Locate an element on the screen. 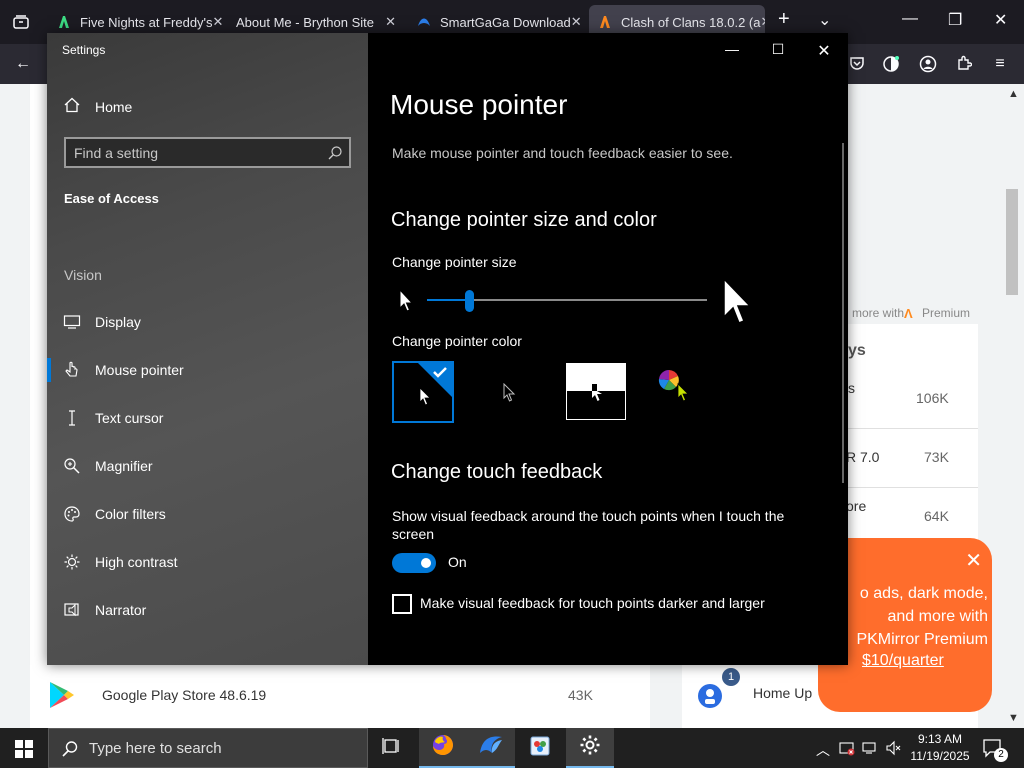 The image size is (1024, 768). magnifier-icon is located at coordinates (72, 466).